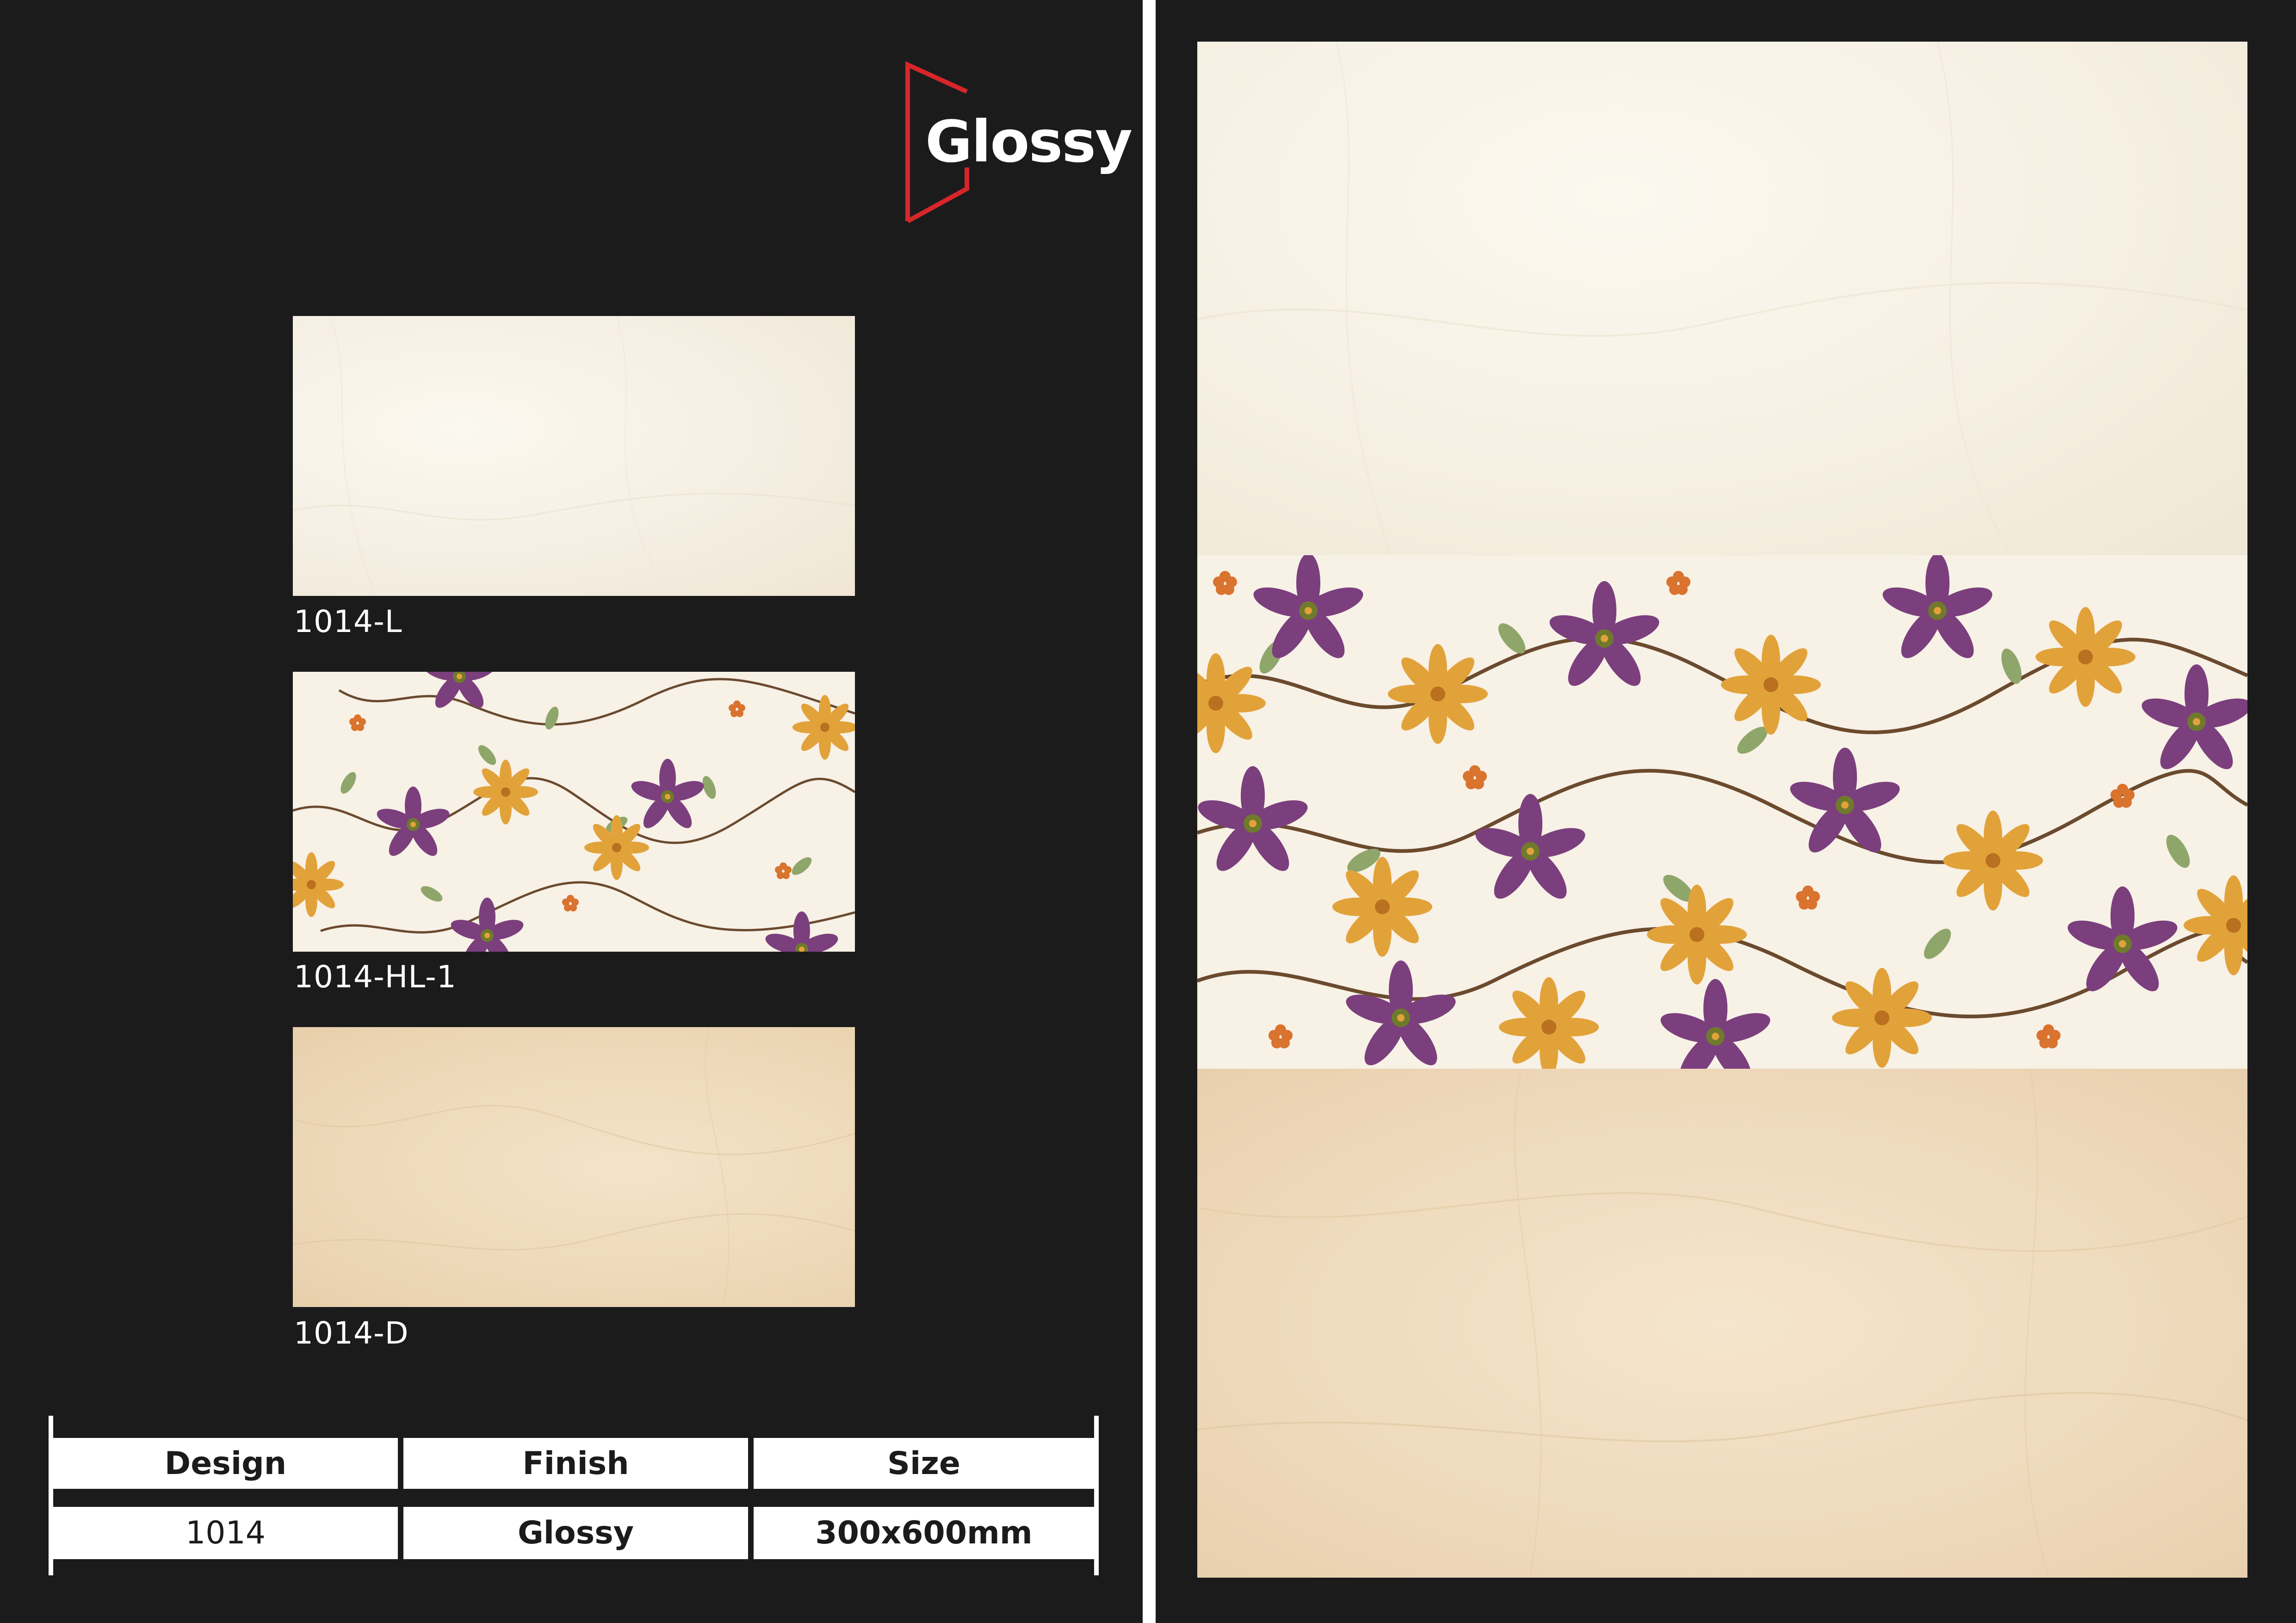  Describe the element at coordinates (924, 1463) in the screenshot. I see `spec-header-size: Size` at that location.